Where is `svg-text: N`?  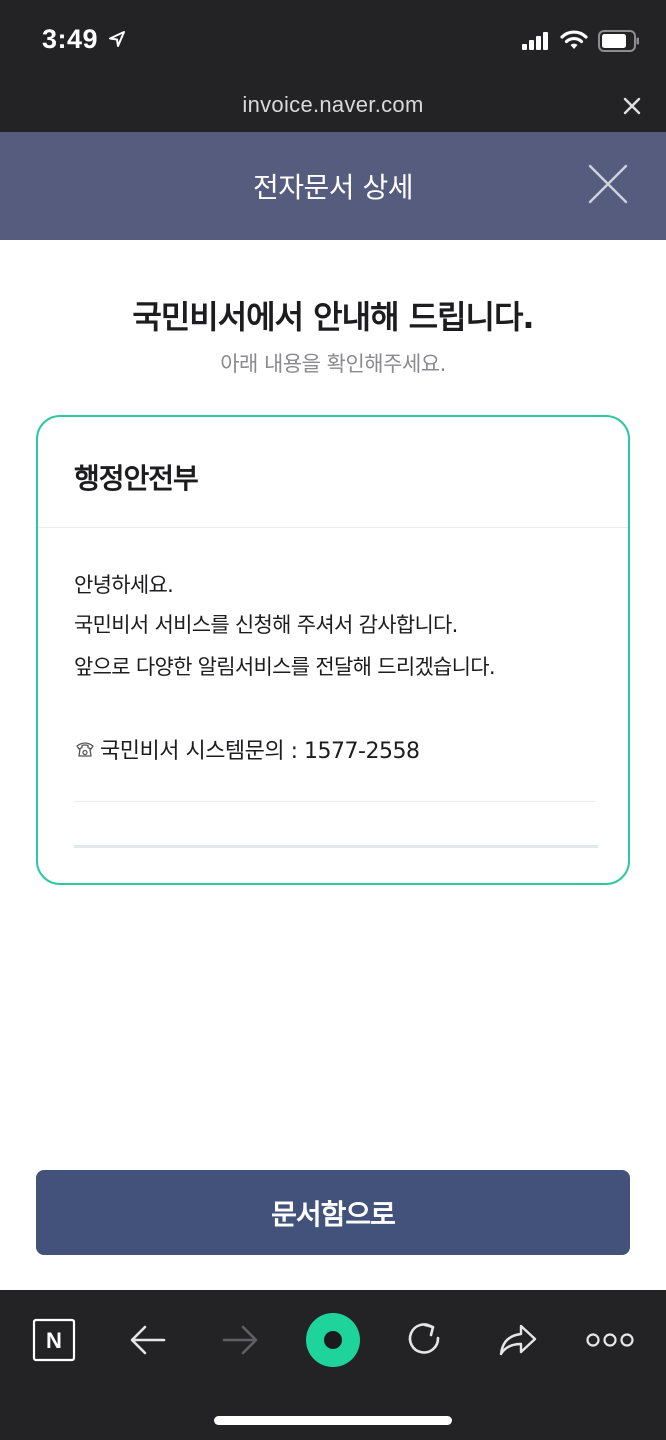
svg-text: N is located at coordinates (54, 1340).